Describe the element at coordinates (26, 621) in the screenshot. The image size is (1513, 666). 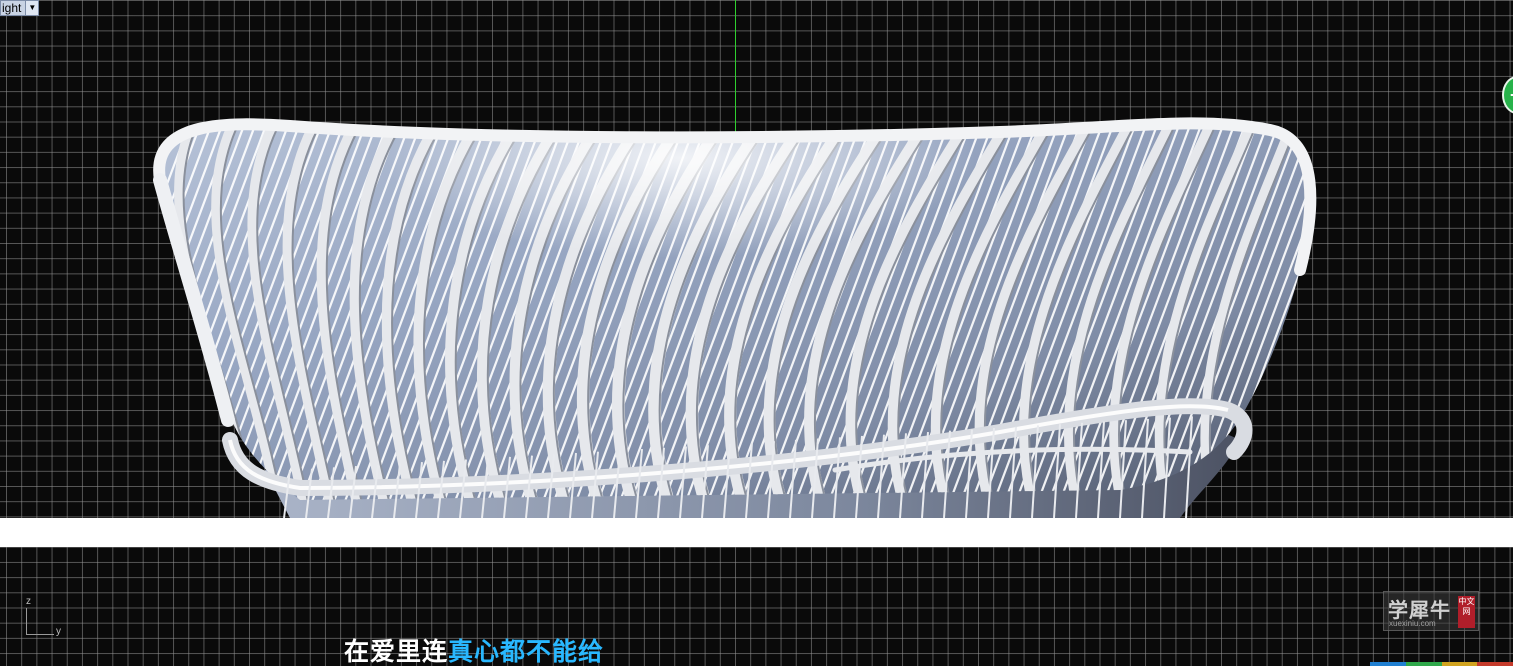
I see `z-axis-line` at that location.